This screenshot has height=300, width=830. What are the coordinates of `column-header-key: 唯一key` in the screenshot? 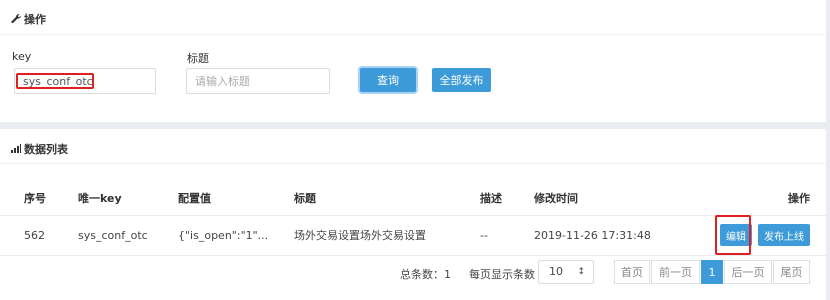 It's located at (100, 198).